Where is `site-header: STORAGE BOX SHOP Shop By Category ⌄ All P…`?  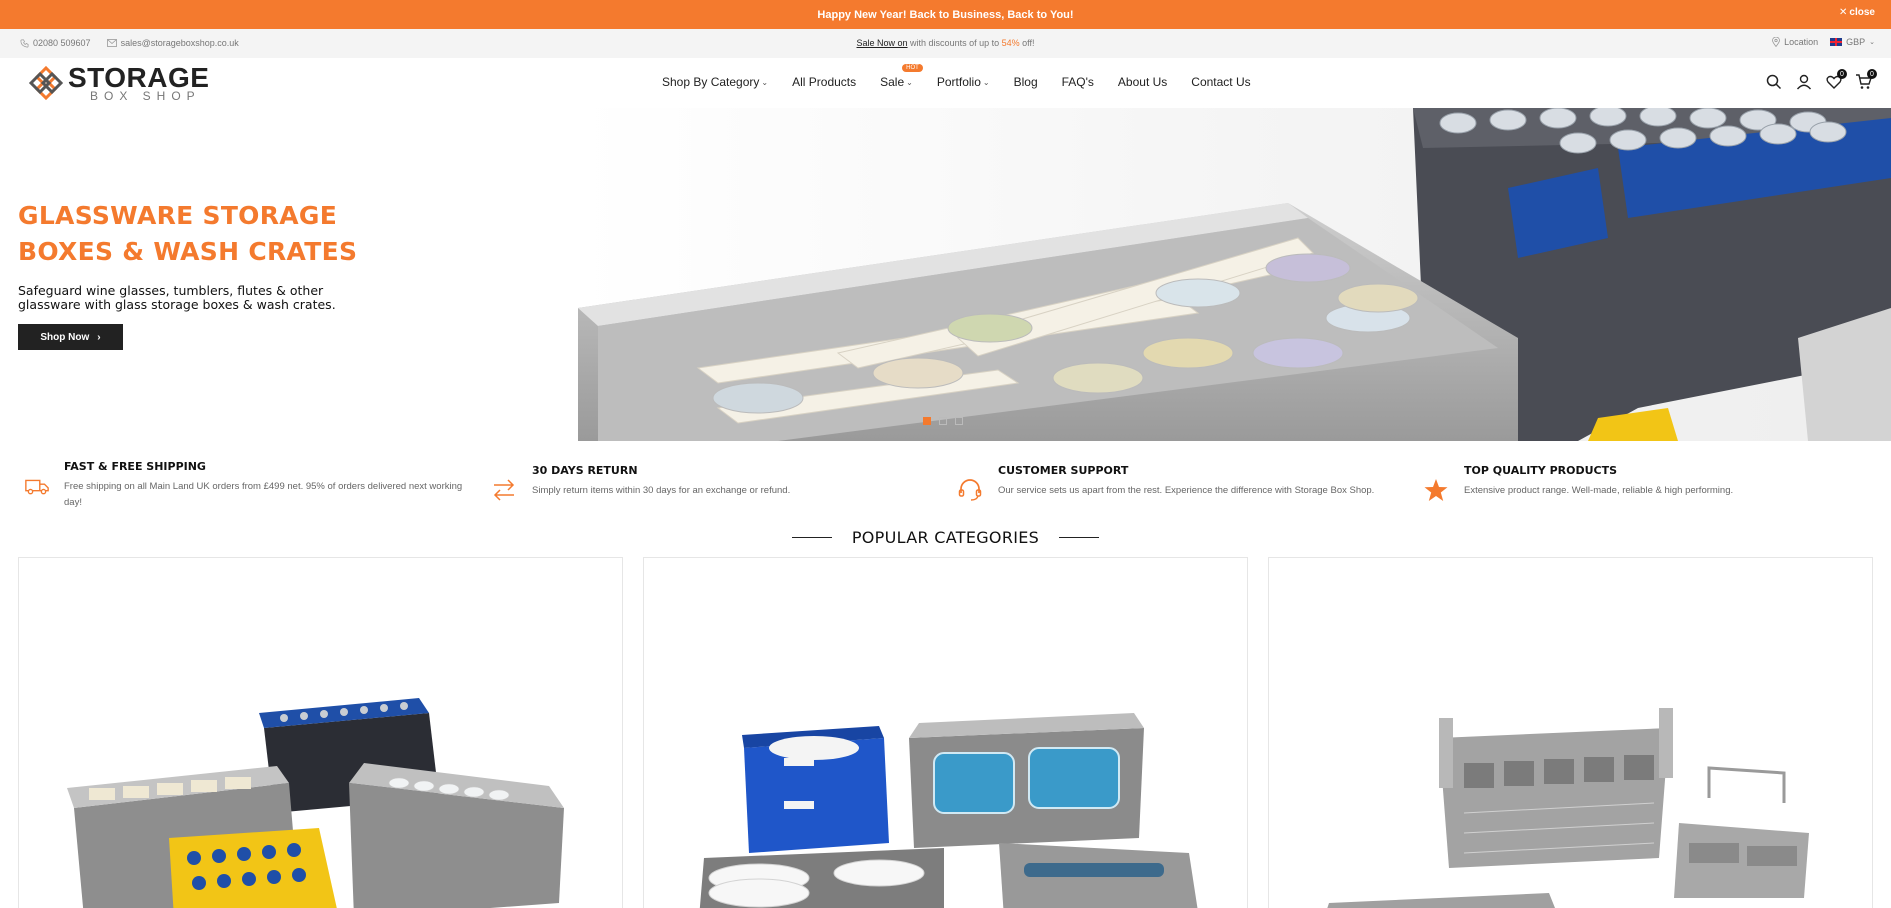
site-header: STORAGE BOX SHOP Shop By Category ⌄ All P… is located at coordinates (945, 83).